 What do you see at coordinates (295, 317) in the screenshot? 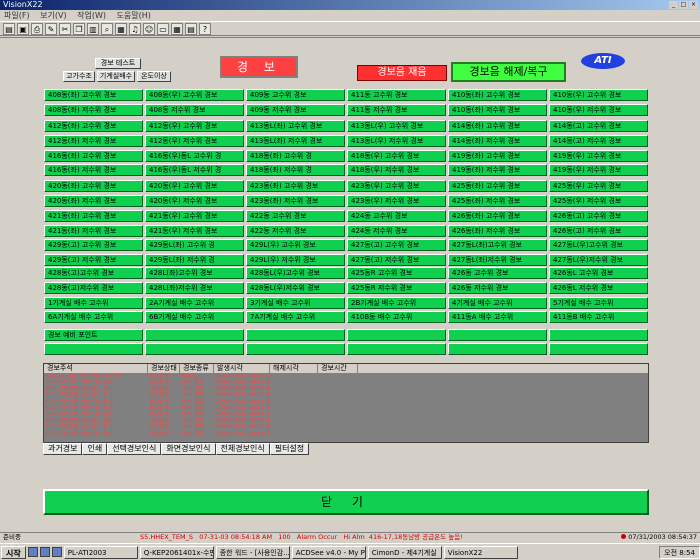
I see `alarm-point-15-2: 7A기계실 배수 고수위` at bounding box center [295, 317].